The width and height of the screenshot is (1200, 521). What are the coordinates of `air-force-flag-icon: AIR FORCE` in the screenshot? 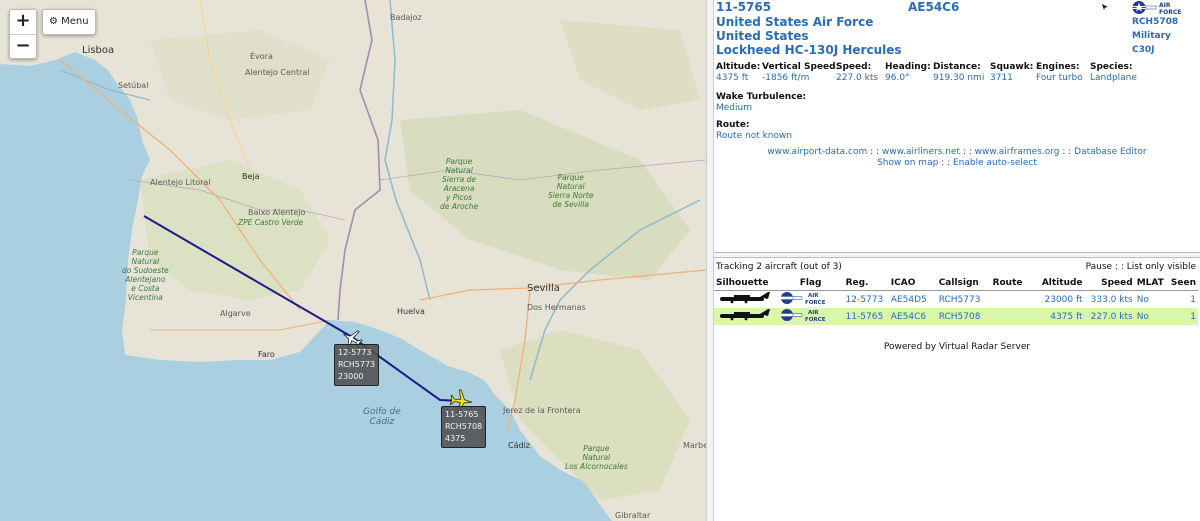 It's located at (803, 316).